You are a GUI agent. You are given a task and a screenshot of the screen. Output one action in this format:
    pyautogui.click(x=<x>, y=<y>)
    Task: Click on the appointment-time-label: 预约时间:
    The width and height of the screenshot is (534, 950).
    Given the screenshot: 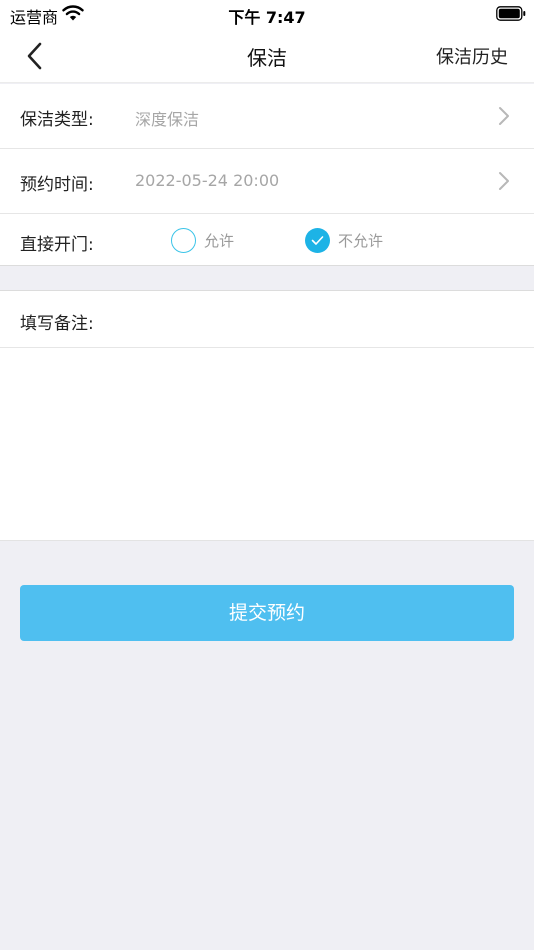 What is the action you would take?
    pyautogui.click(x=57, y=185)
    